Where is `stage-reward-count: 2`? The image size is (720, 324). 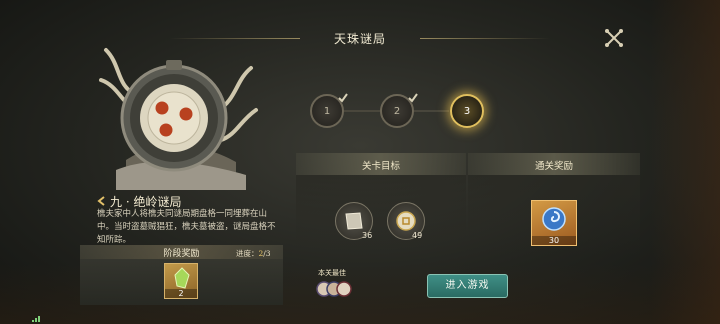
stage-reward-count: 2 is located at coordinates (181, 293).